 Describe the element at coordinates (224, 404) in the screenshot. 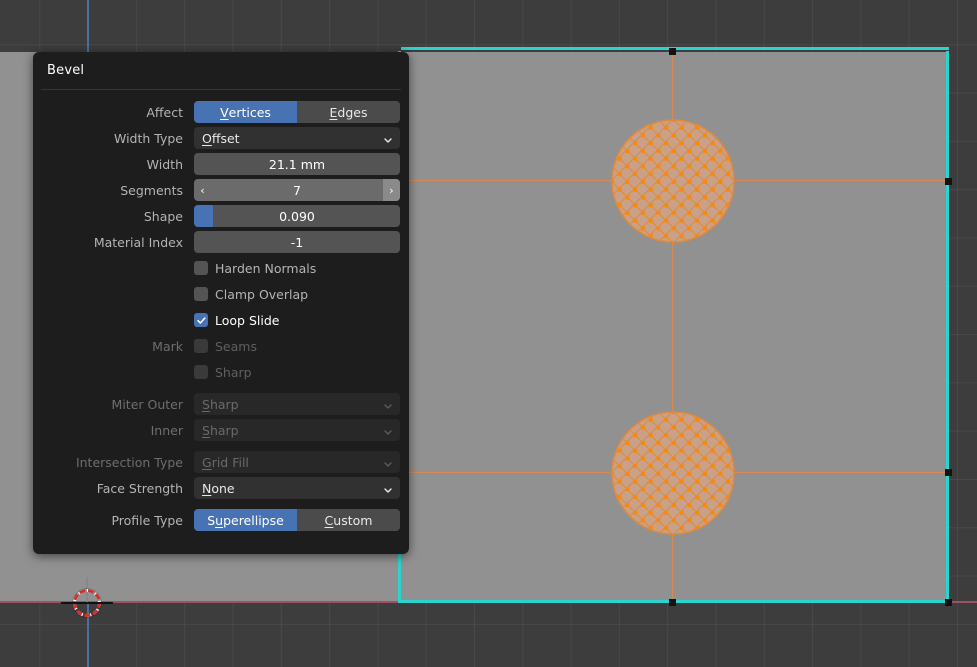

I see `miter-outer-value-rest: harp` at that location.